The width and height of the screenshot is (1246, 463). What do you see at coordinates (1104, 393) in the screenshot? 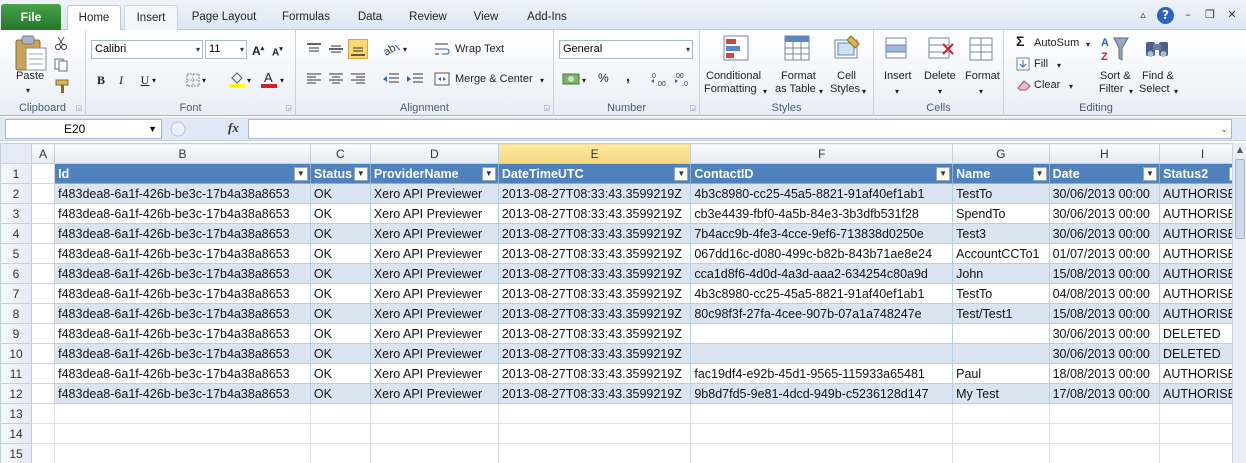
I see `table-cell: 17/08/2013 00:00` at bounding box center [1104, 393].